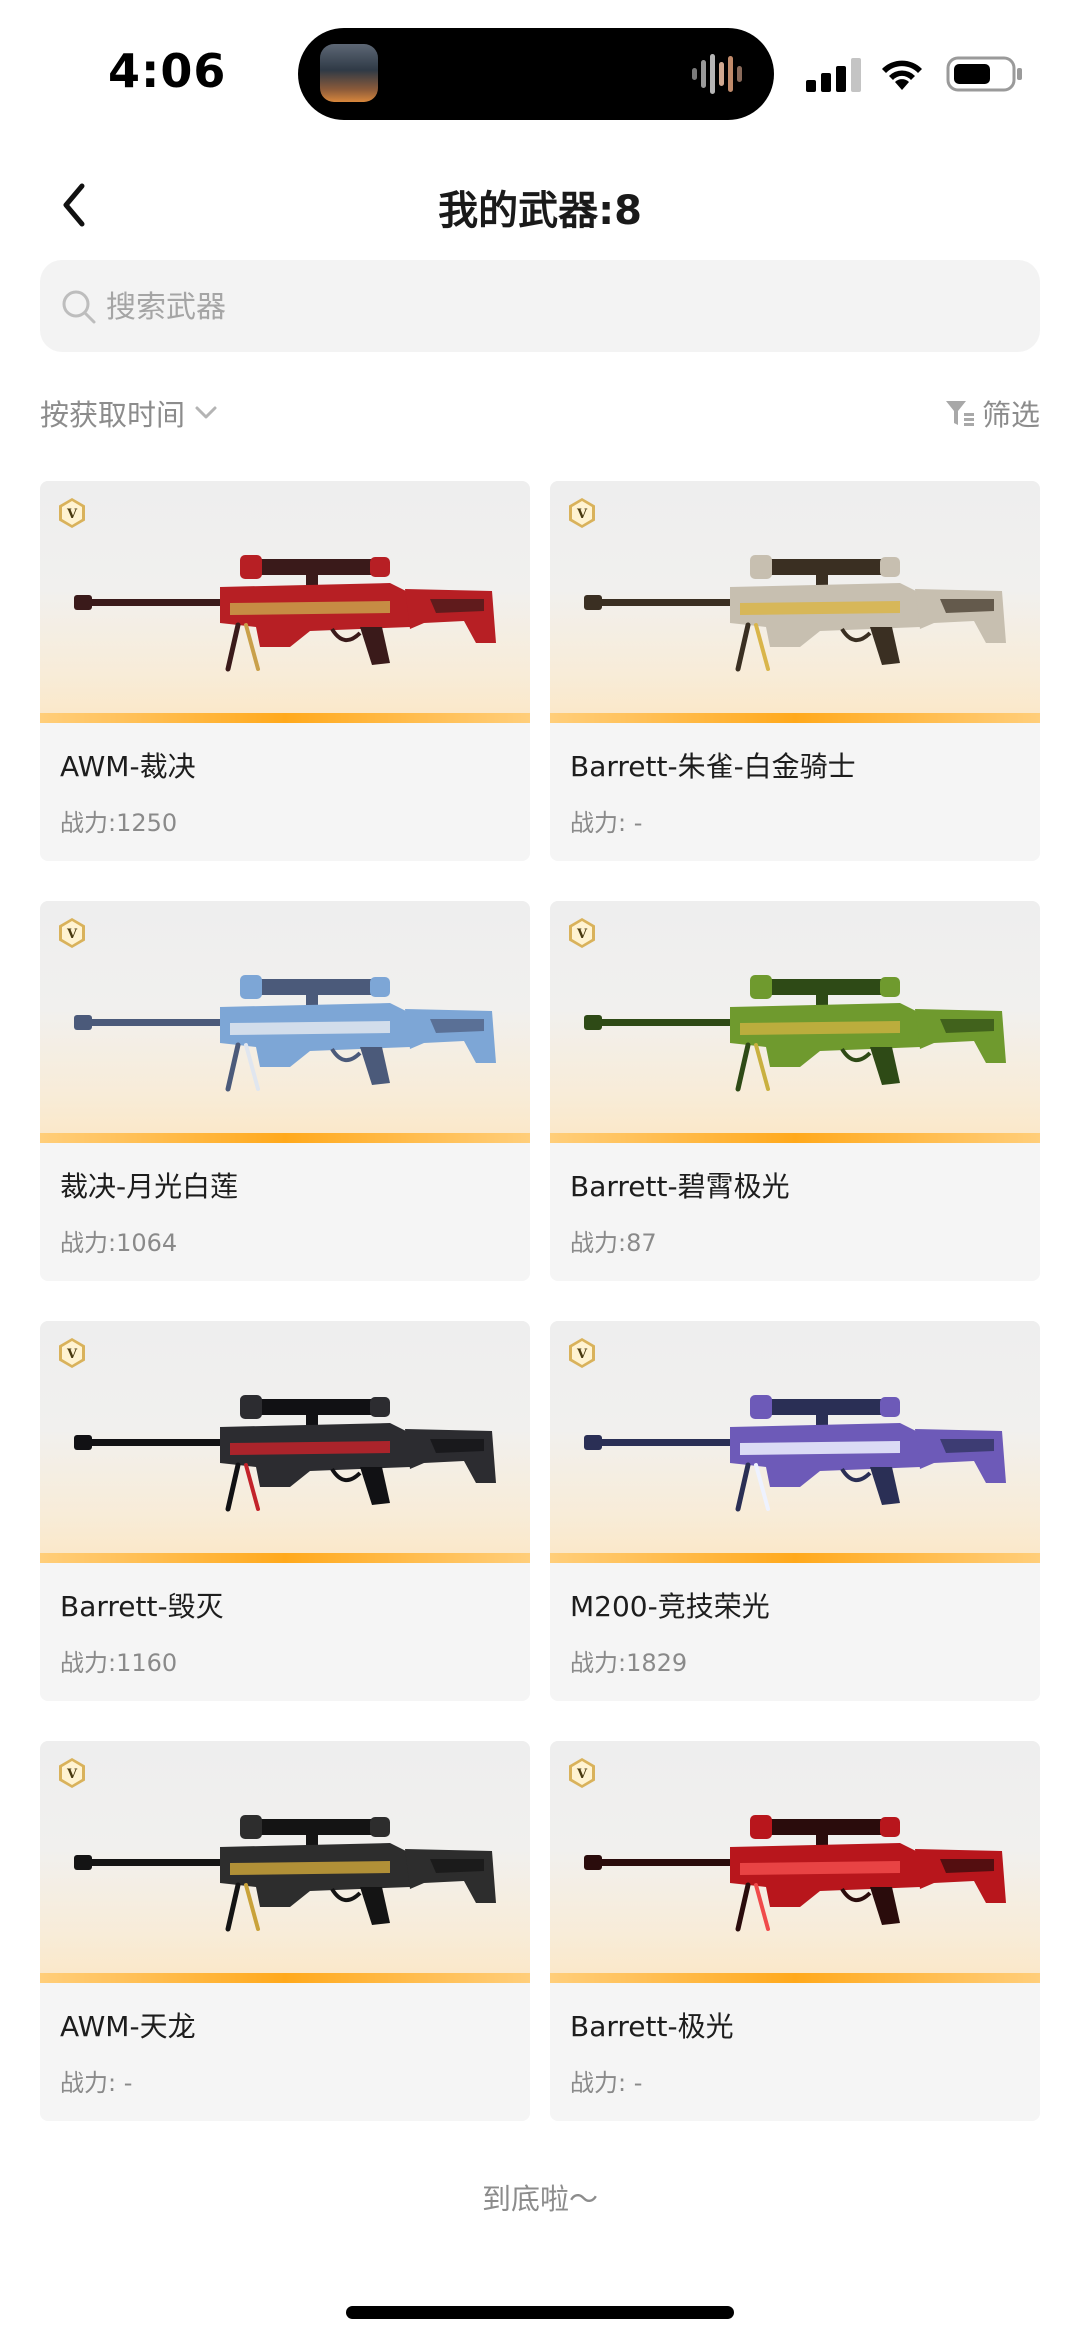 Image resolution: width=1080 pixels, height=2341 pixels. What do you see at coordinates (149, 1186) in the screenshot?
I see `weapon-name: 裁决-月光白莲` at bounding box center [149, 1186].